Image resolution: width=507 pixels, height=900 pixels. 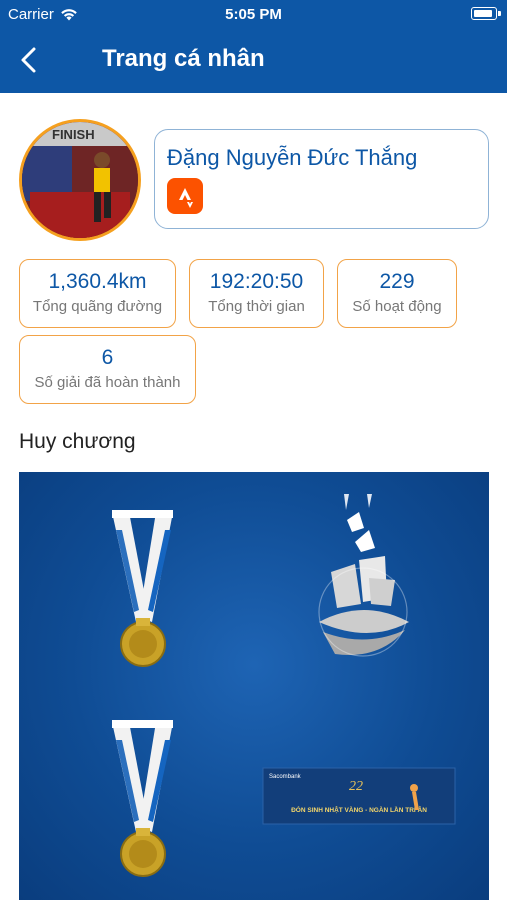 What do you see at coordinates (321, 179) in the screenshot?
I see `profile-name-card: Đặng Nguyễn Đức Thắng` at bounding box center [321, 179].